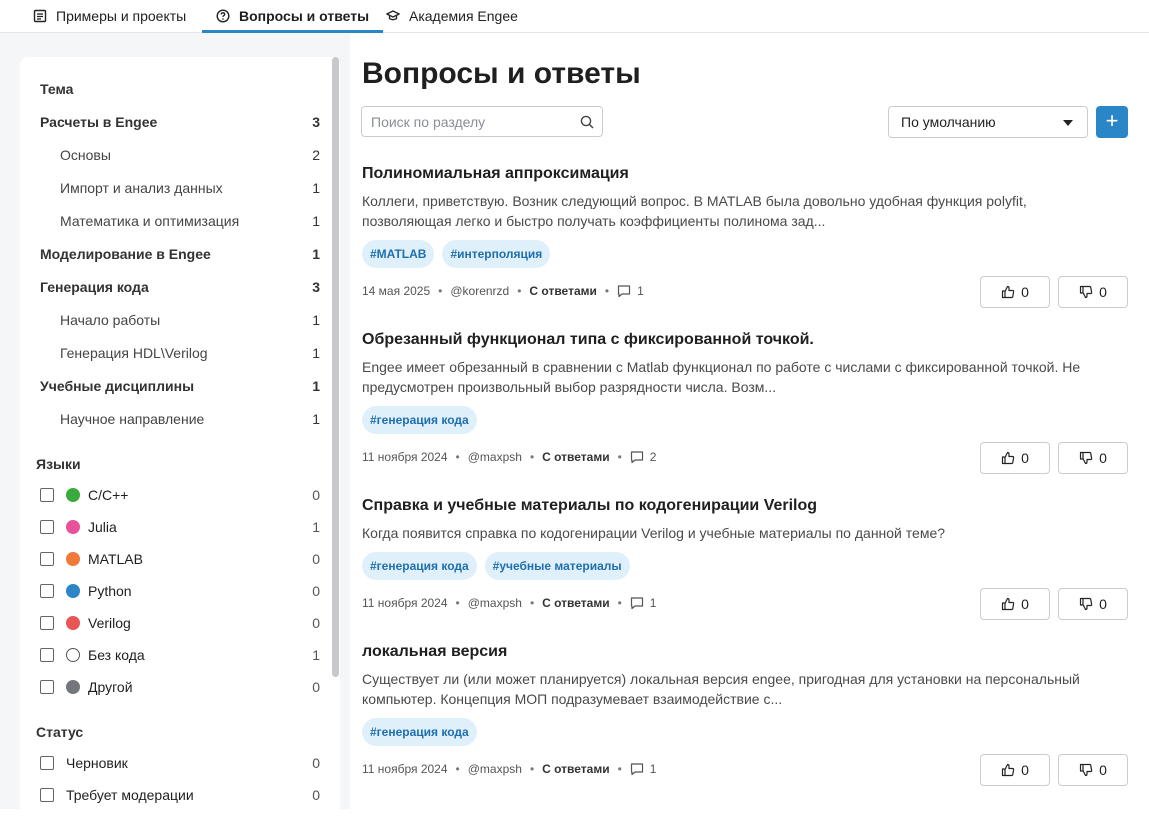 Image resolution: width=1149 pixels, height=817 pixels. Describe the element at coordinates (60, 732) in the screenshot. I see `status-heading: Статус` at that location.